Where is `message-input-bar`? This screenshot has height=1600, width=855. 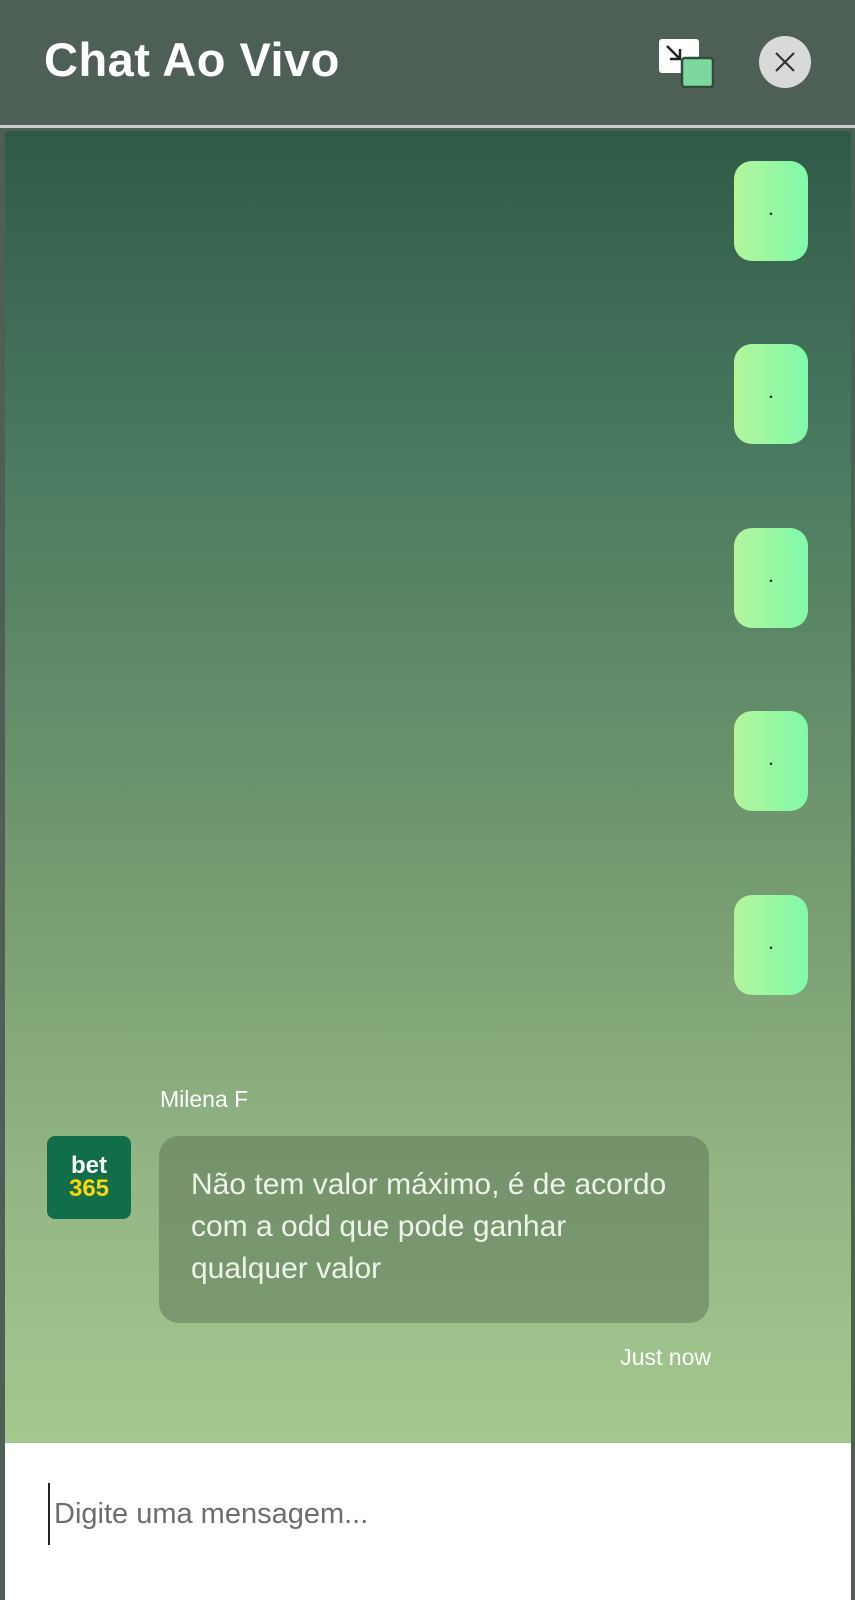
message-input-bar is located at coordinates (428, 1521).